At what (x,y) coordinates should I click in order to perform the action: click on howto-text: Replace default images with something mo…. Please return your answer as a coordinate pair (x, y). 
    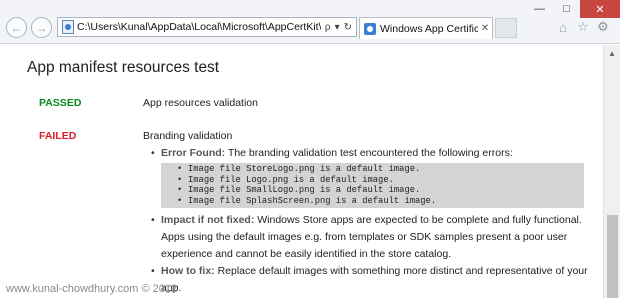
    Looking at the image, I should click on (374, 279).